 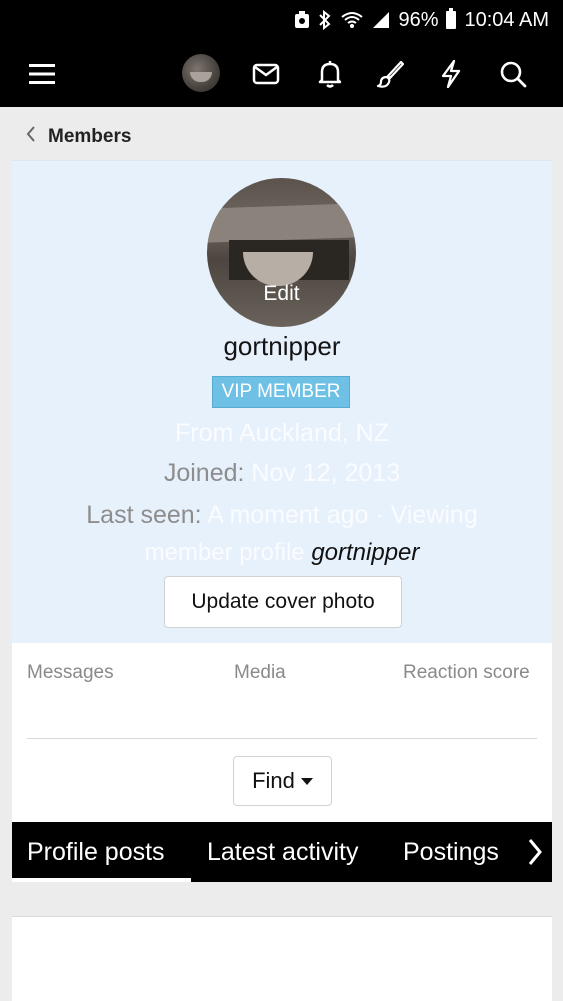 I want to click on battery-percent: 96%, so click(x=418, y=19).